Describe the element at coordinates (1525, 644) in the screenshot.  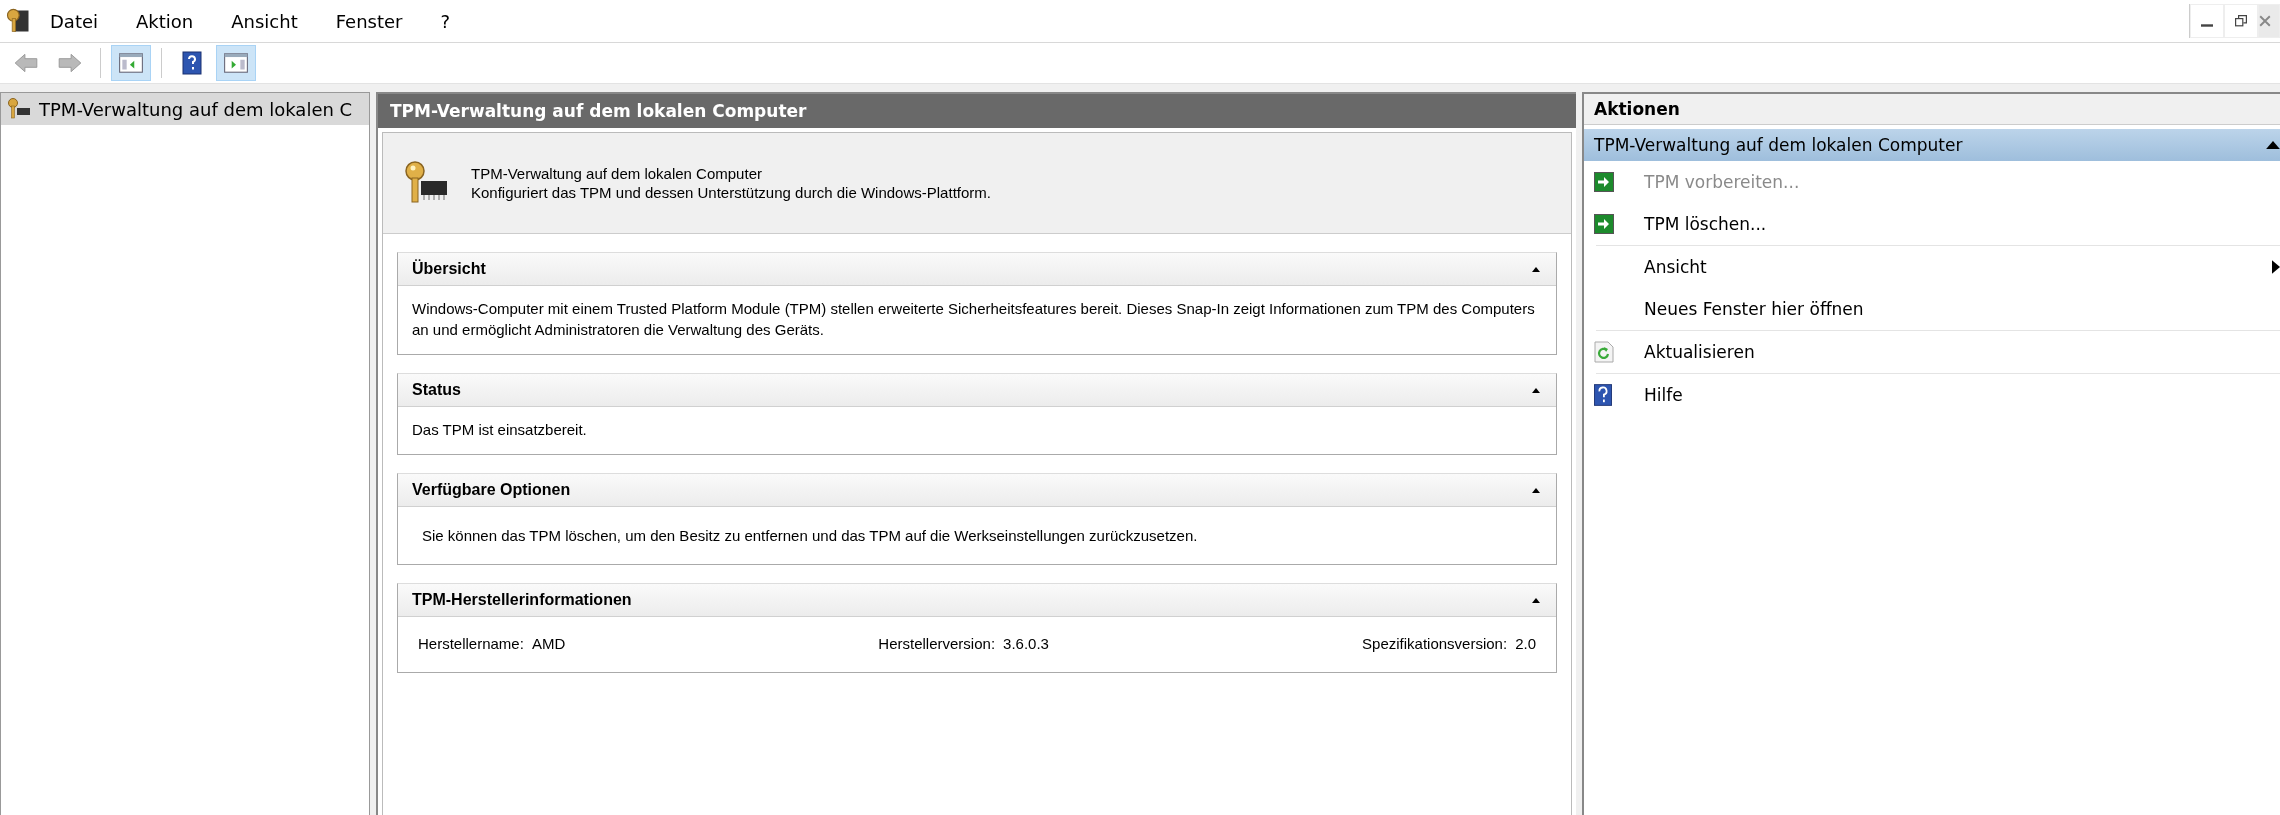
I see `field-value: 2.0` at that location.